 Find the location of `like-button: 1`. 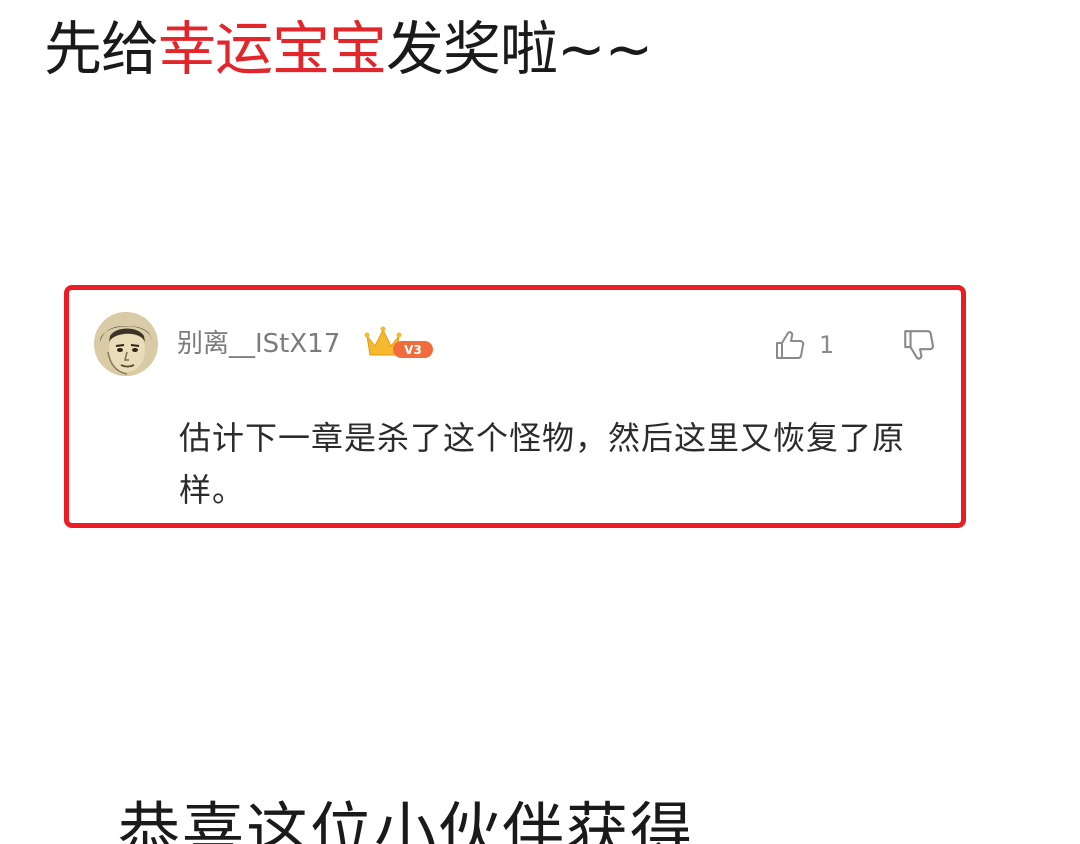

like-button: 1 is located at coordinates (803, 345).